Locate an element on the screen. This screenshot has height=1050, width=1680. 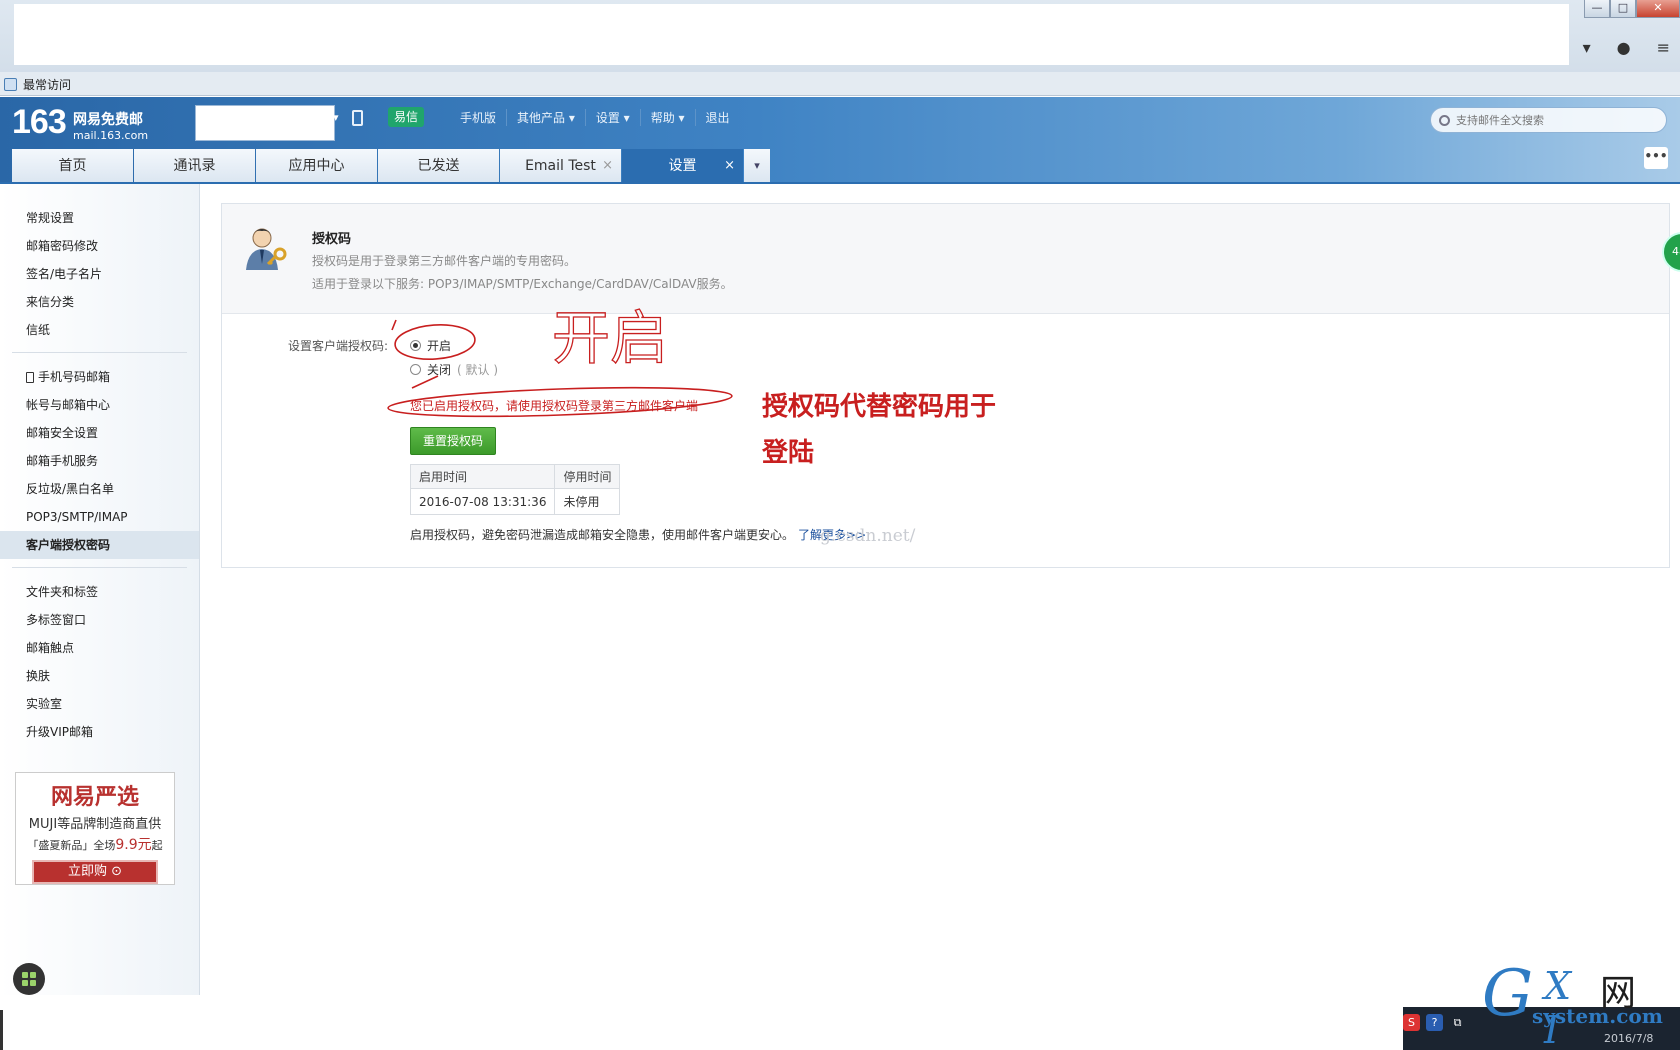
tab-label: 首页 is located at coordinates (72, 166).